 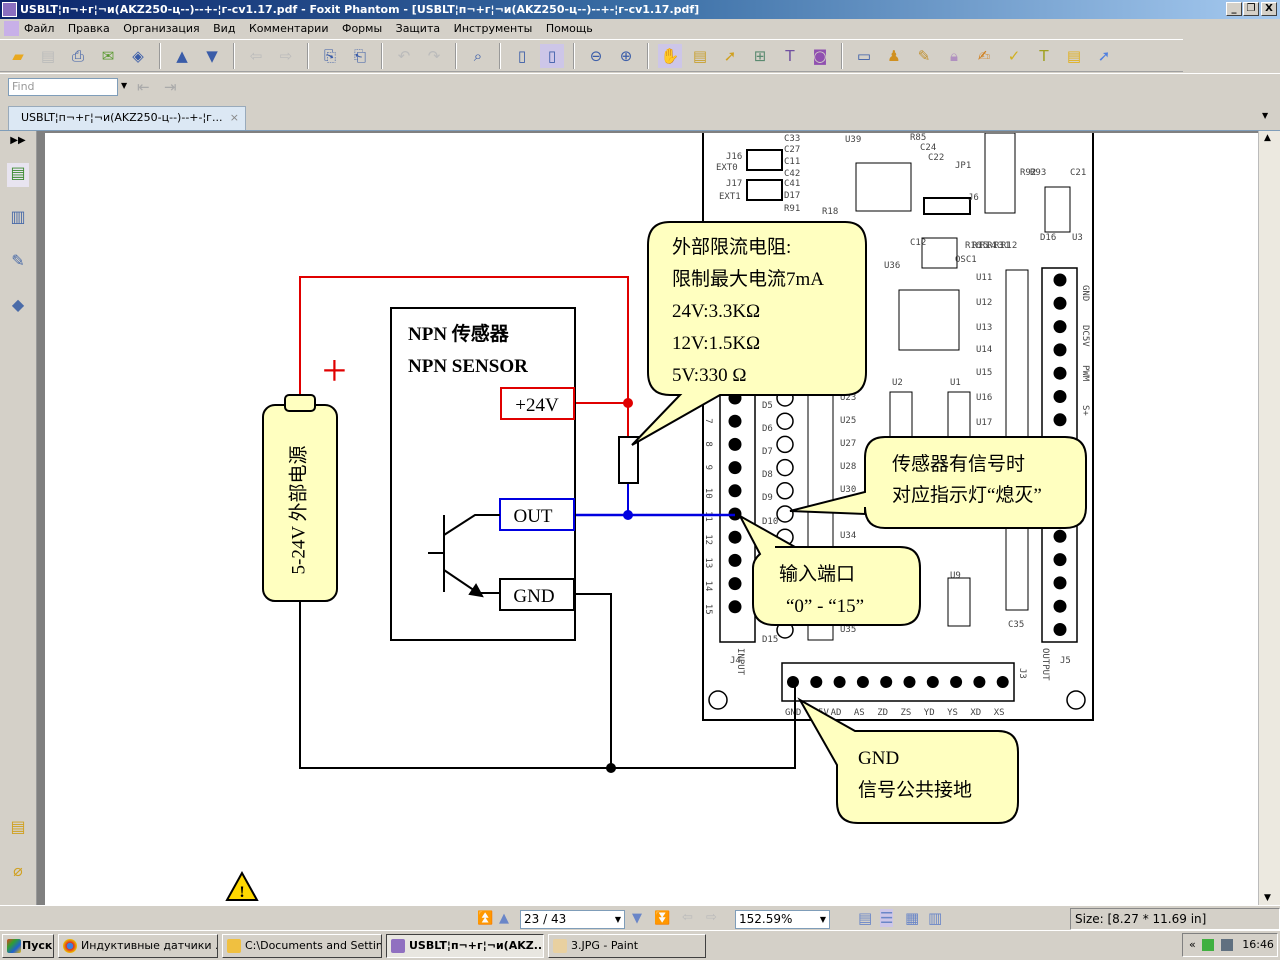 I want to click on component-label: U13, so click(x=984, y=328).